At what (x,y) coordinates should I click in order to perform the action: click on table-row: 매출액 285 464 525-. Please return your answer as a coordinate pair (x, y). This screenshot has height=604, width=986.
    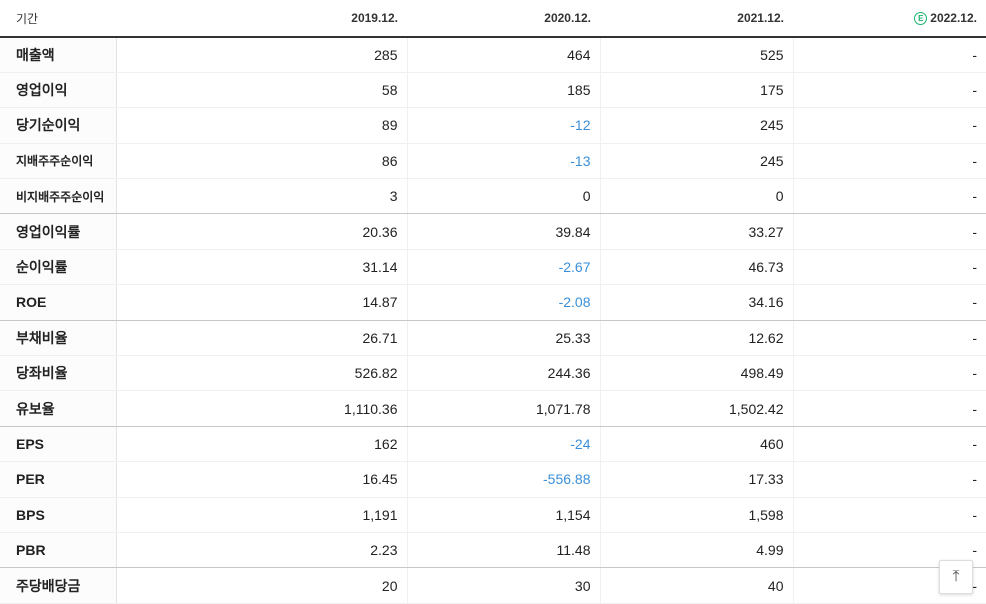
    Looking at the image, I should click on (493, 55).